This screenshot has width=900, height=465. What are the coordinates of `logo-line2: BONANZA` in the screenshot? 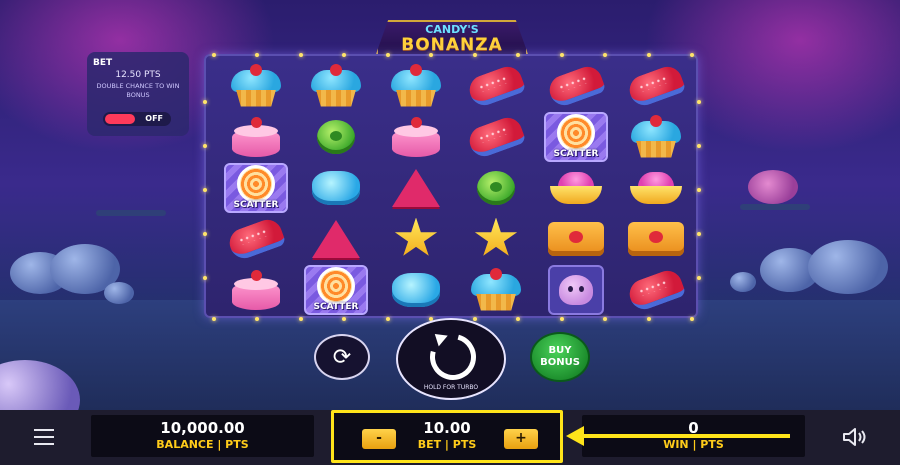 It's located at (452, 45).